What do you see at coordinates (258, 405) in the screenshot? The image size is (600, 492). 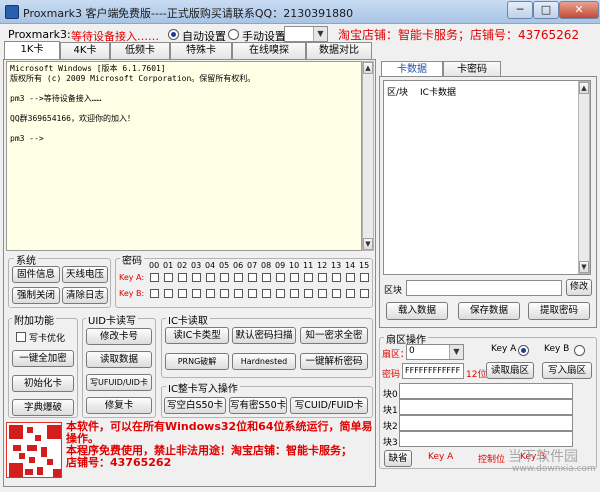 I see `write-keyed-s50-button: 写有密S50卡` at bounding box center [258, 405].